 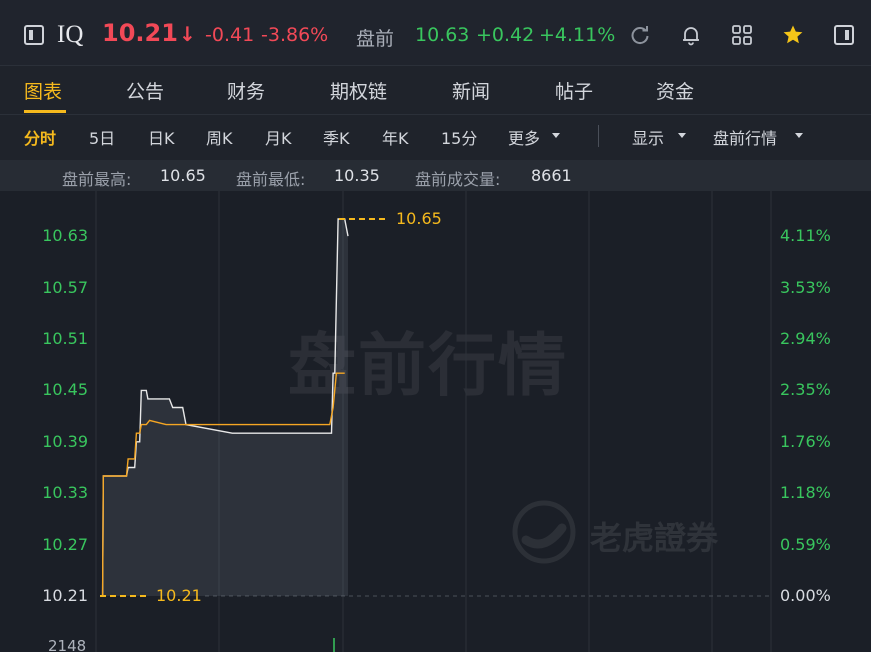 I want to click on high-price-label: 10.65, so click(x=419, y=218).